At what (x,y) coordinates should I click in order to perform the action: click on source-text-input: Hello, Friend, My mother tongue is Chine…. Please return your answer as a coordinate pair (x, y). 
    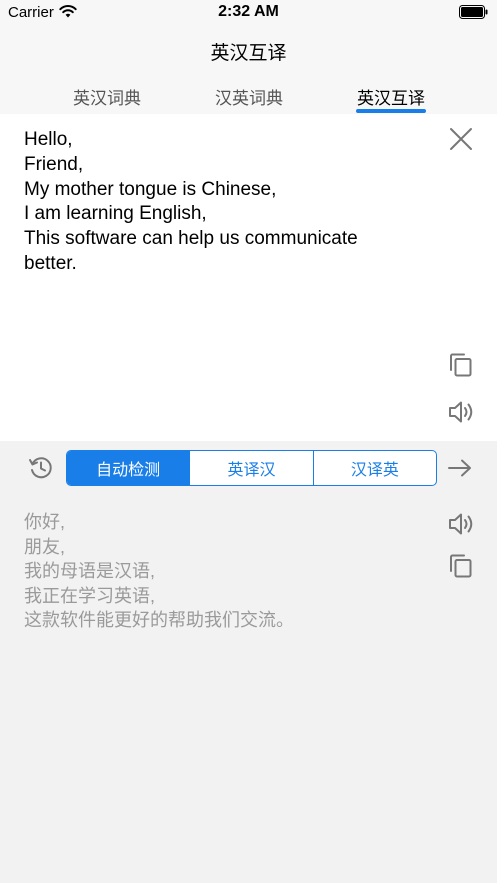
    Looking at the image, I should click on (224, 202).